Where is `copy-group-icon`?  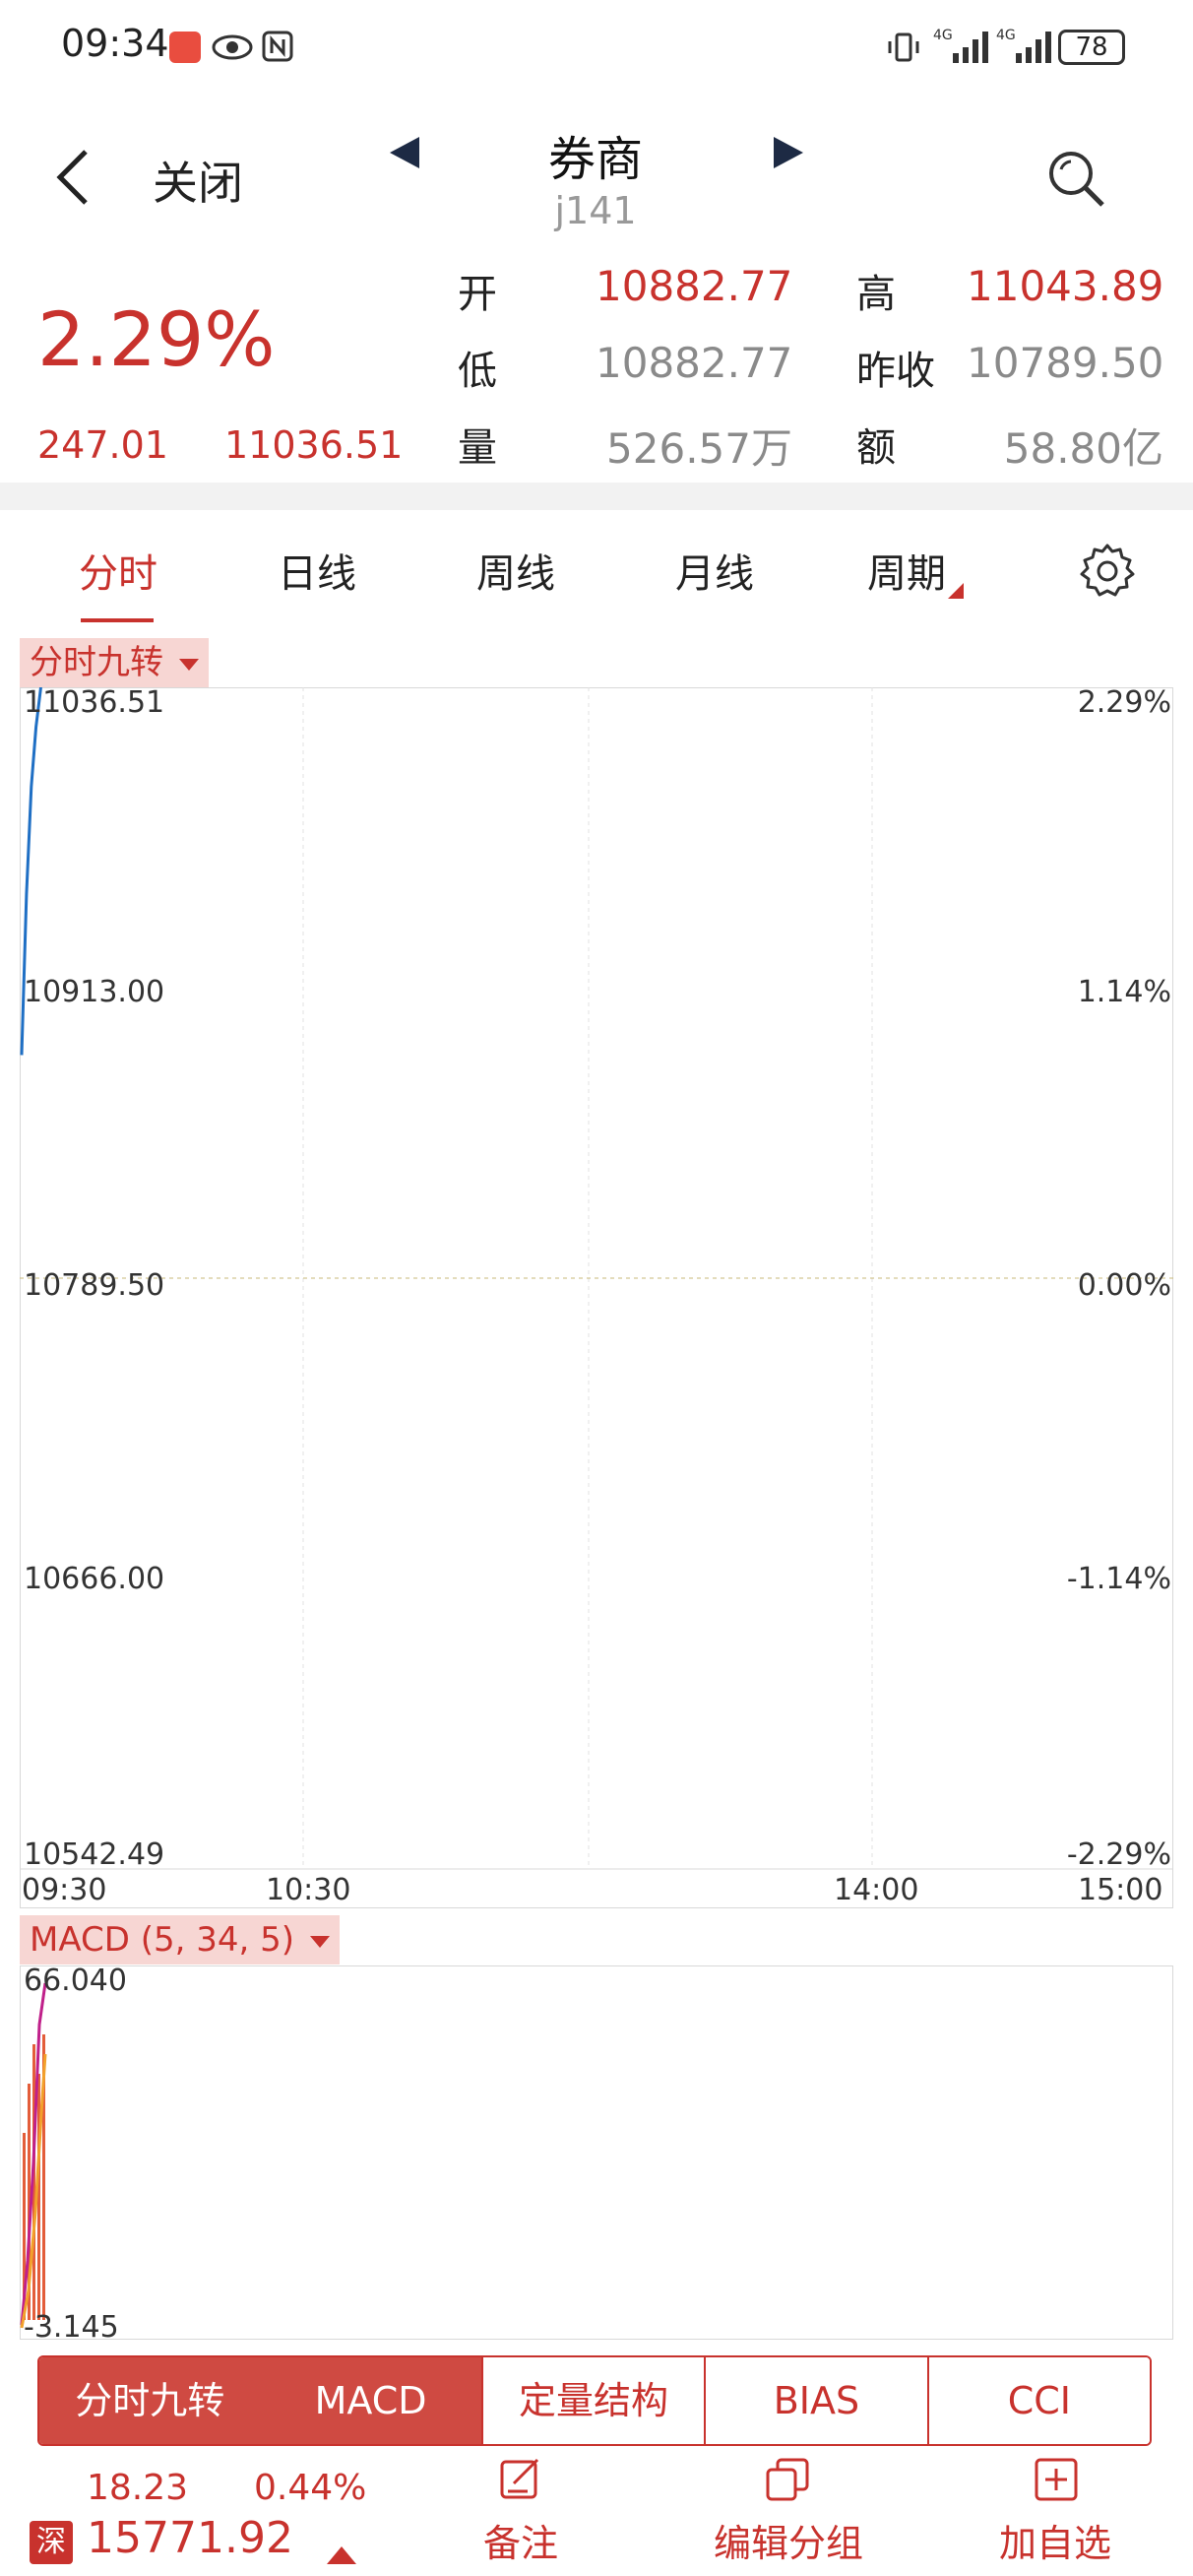 copy-group-icon is located at coordinates (787, 2479).